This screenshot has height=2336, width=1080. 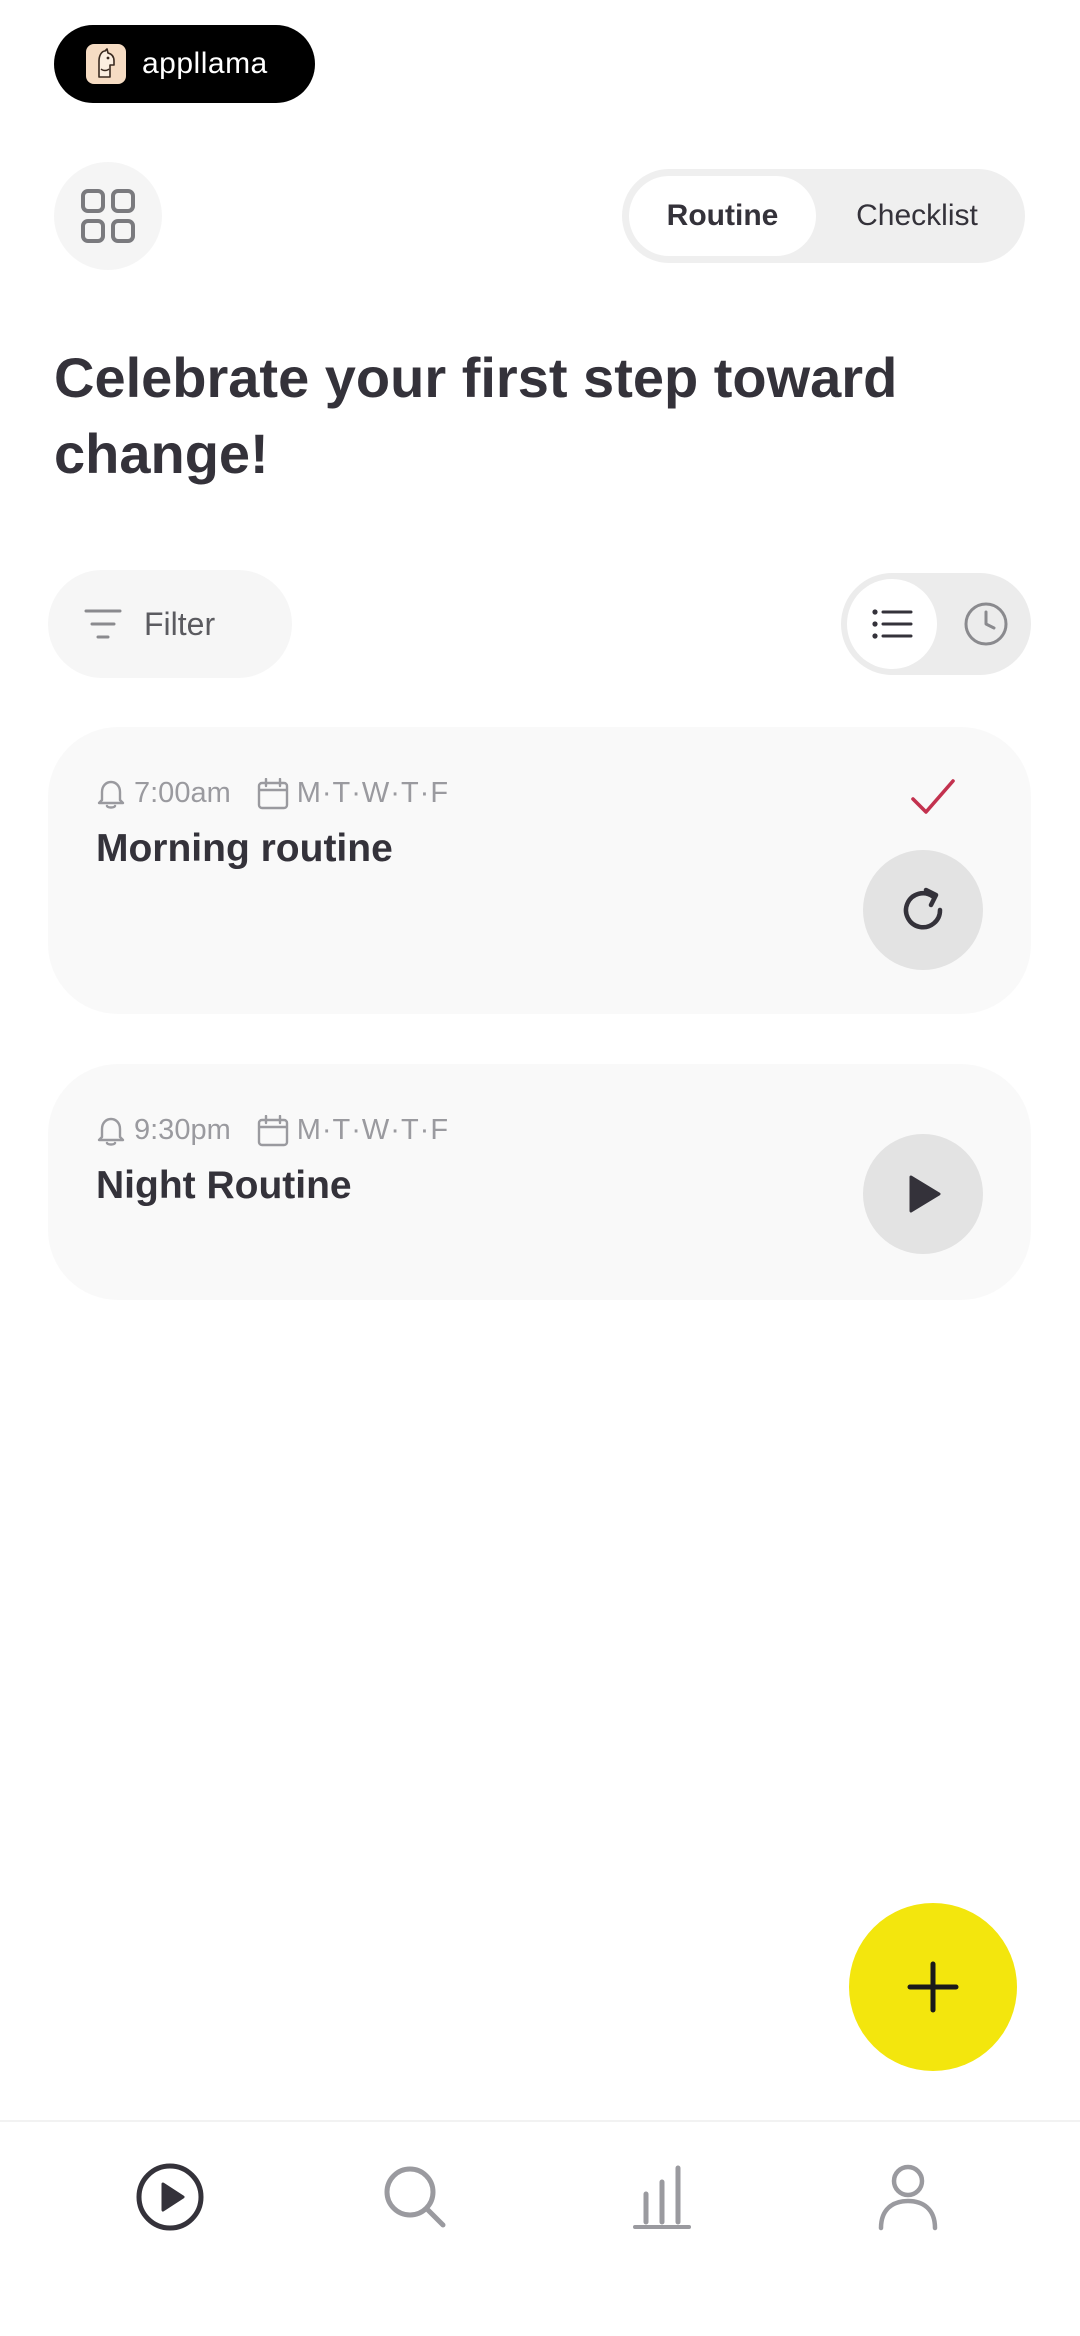 I want to click on mode-segmented-control: Routine Checklist, so click(x=823, y=216).